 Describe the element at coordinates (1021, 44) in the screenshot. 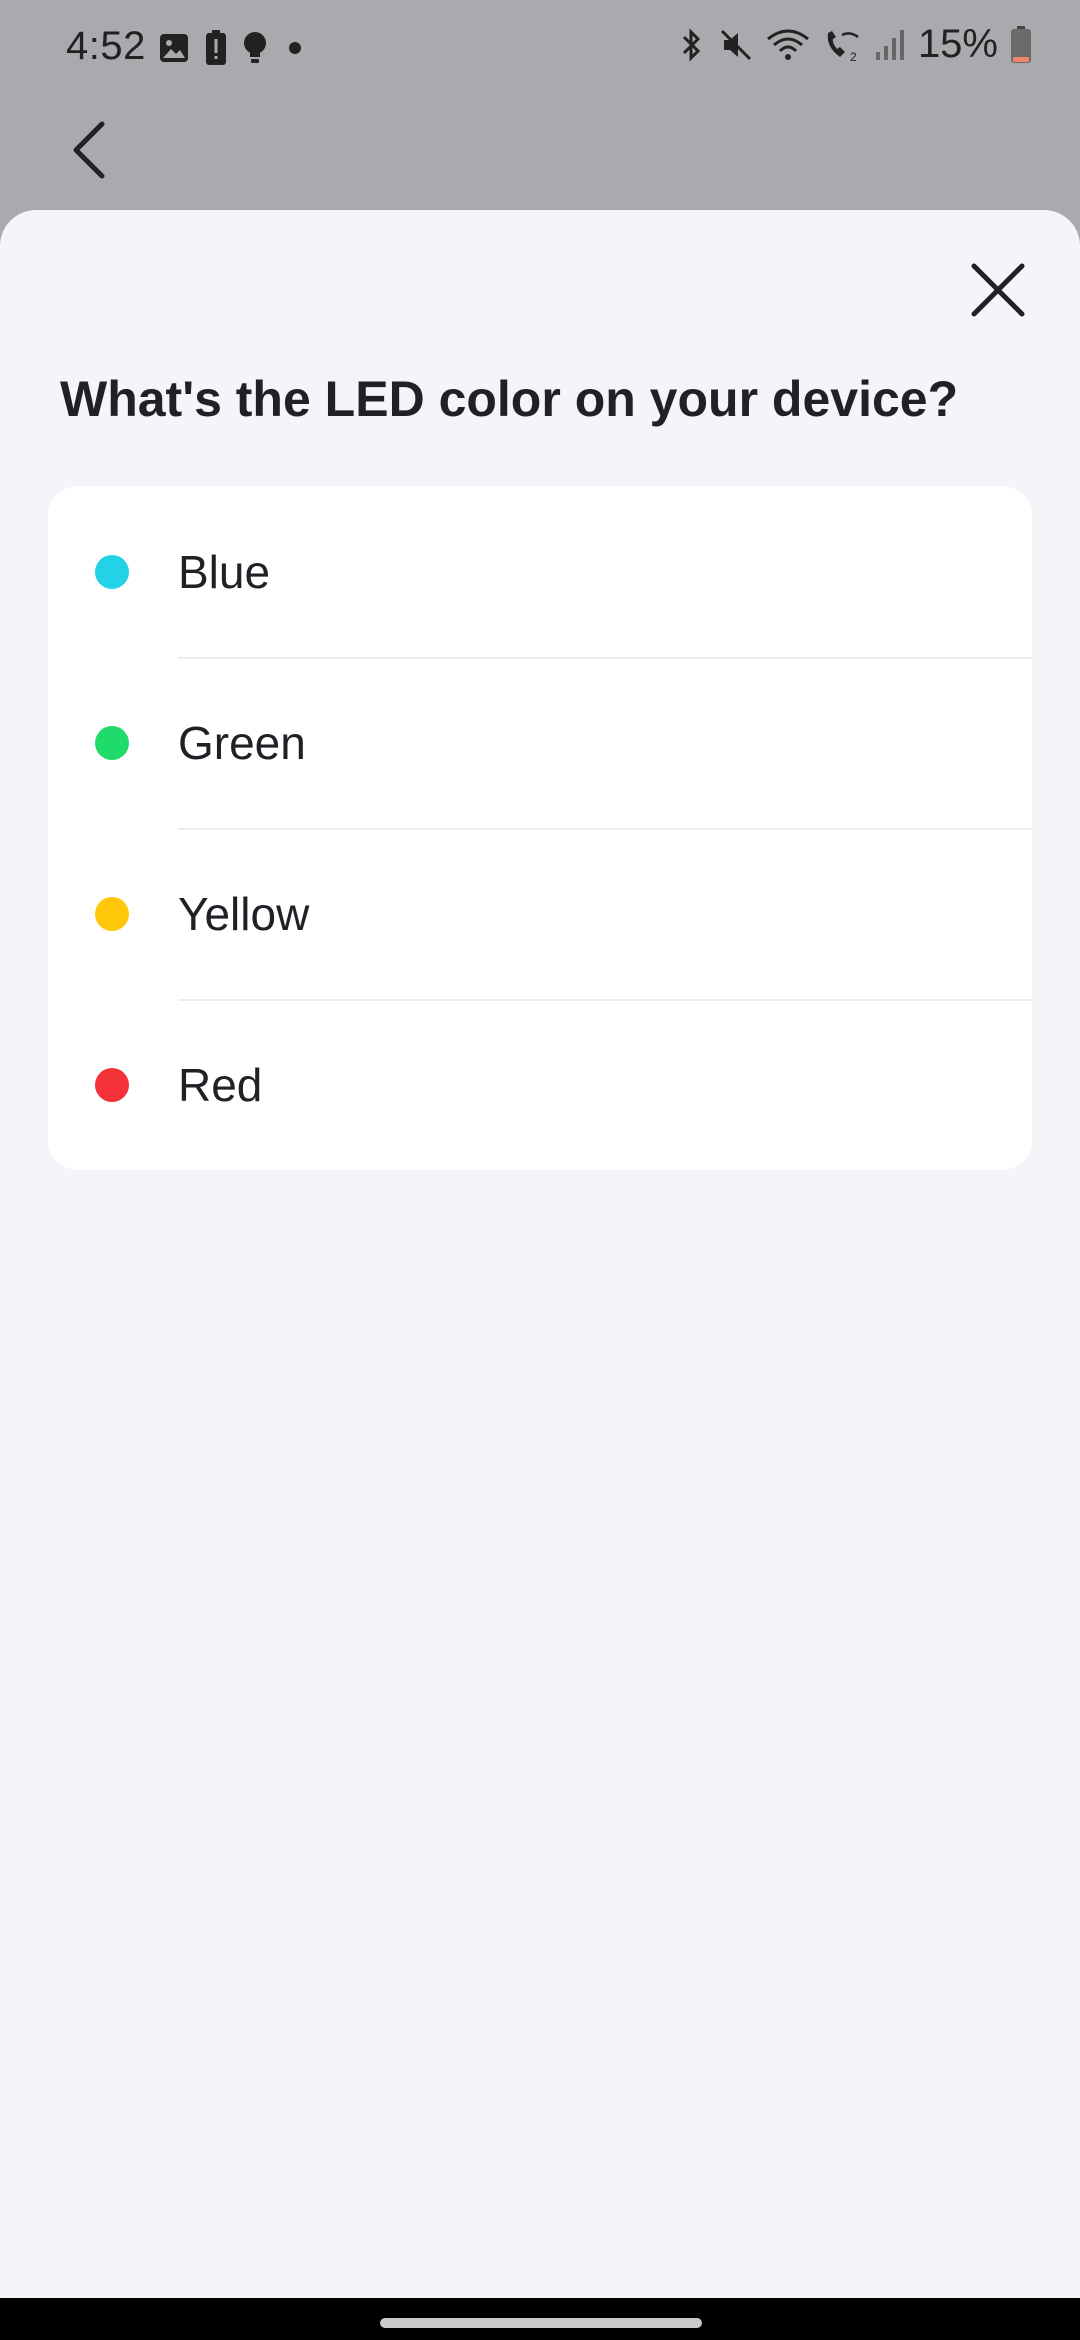

I see `battery-icon` at that location.